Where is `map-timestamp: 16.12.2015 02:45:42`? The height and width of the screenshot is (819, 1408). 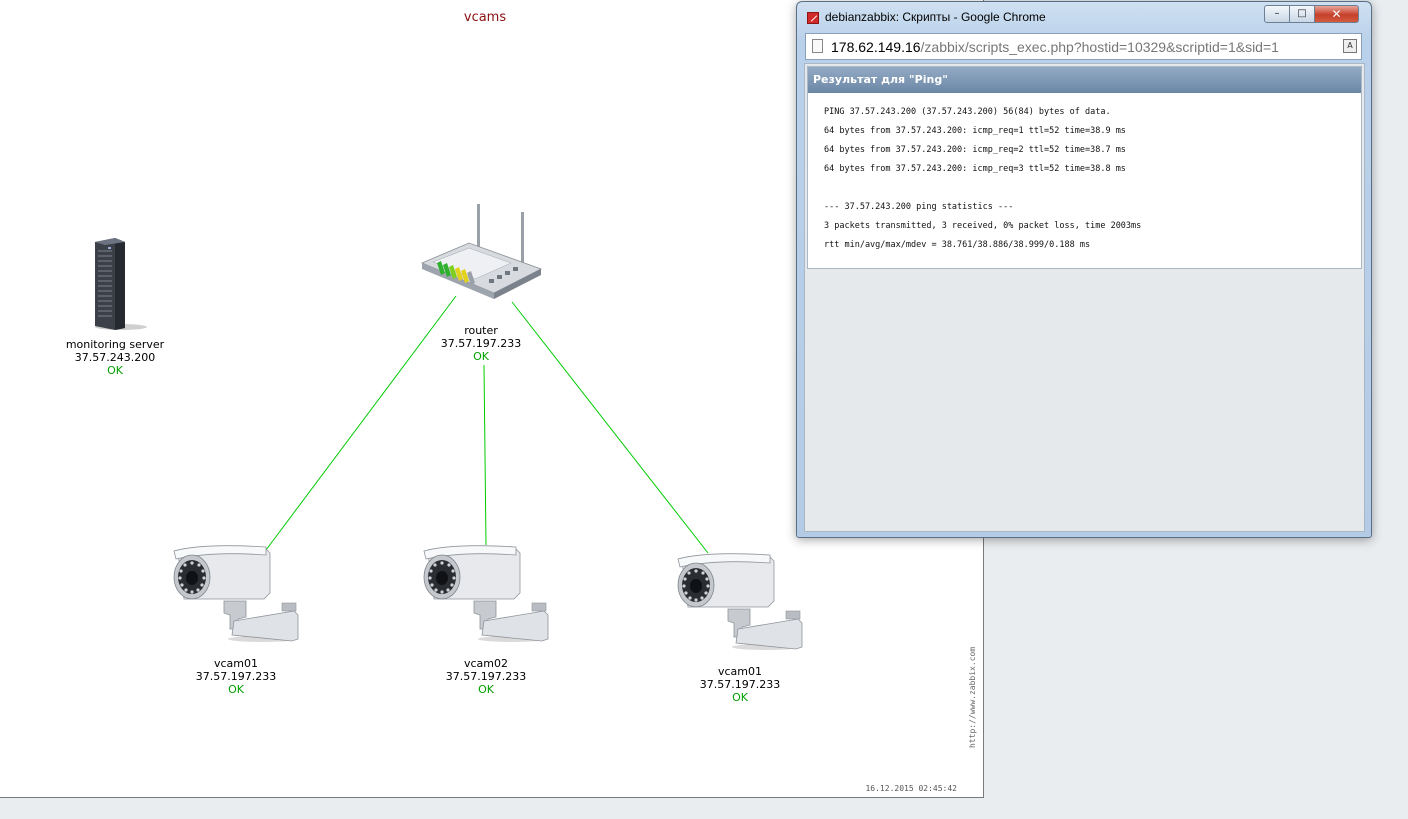 map-timestamp: 16.12.2015 02:45:42 is located at coordinates (911, 788).